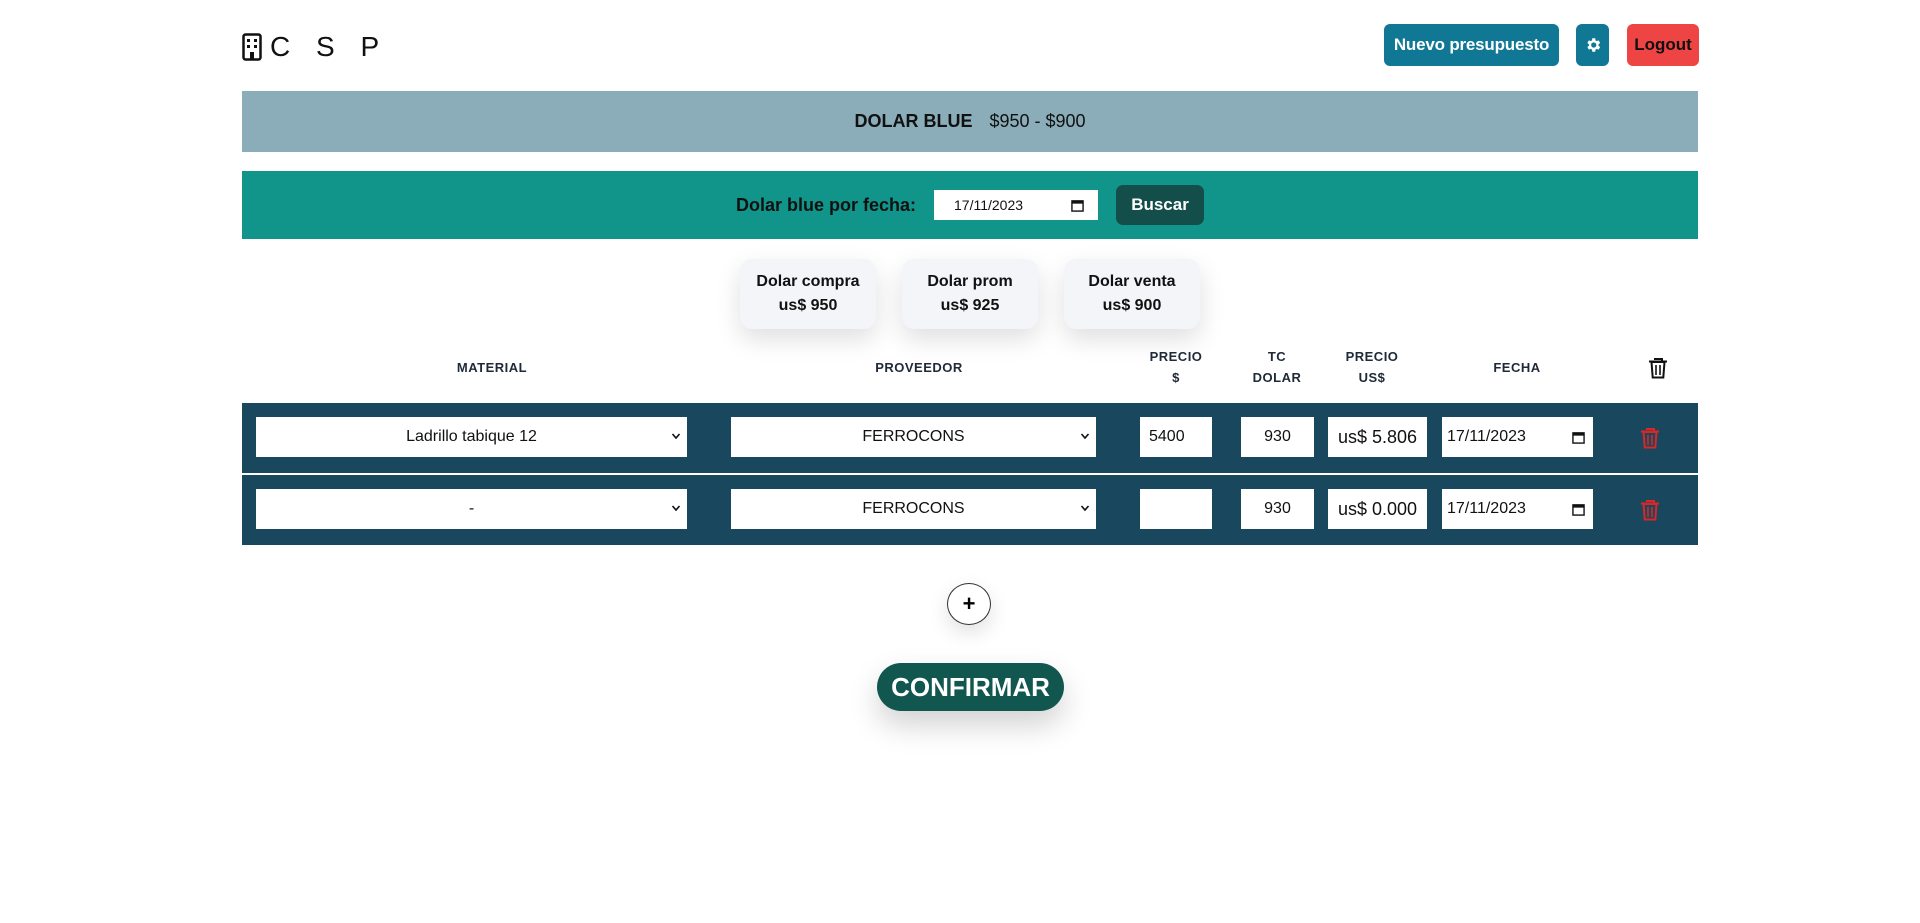 The width and height of the screenshot is (1920, 923). I want to click on search-button: Buscar, so click(1160, 205).